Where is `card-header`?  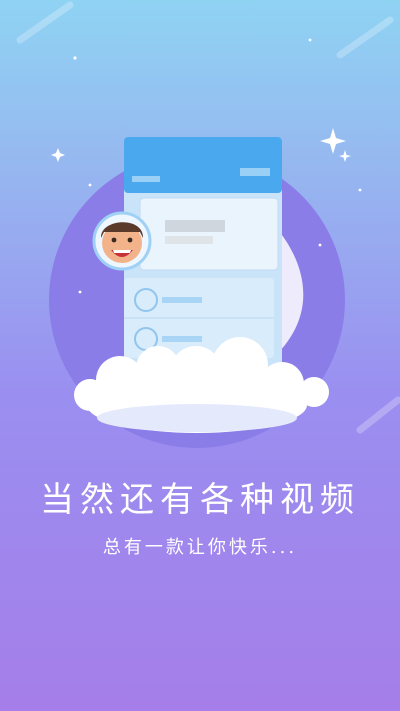
card-header is located at coordinates (203, 165).